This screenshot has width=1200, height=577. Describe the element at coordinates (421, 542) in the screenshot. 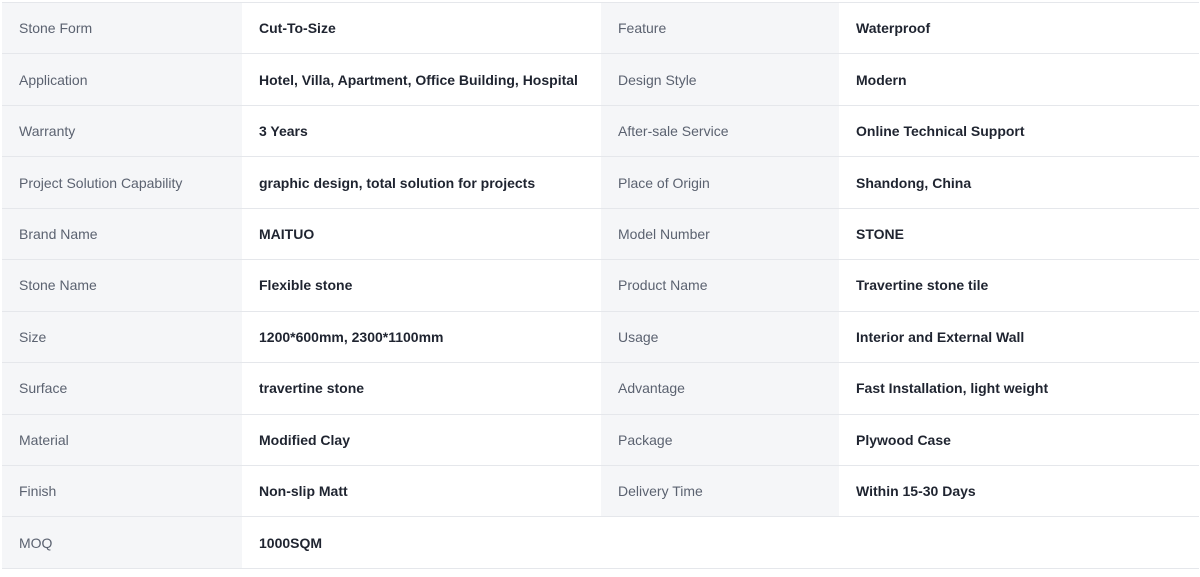

I see `spec-value: 1000SQM` at that location.